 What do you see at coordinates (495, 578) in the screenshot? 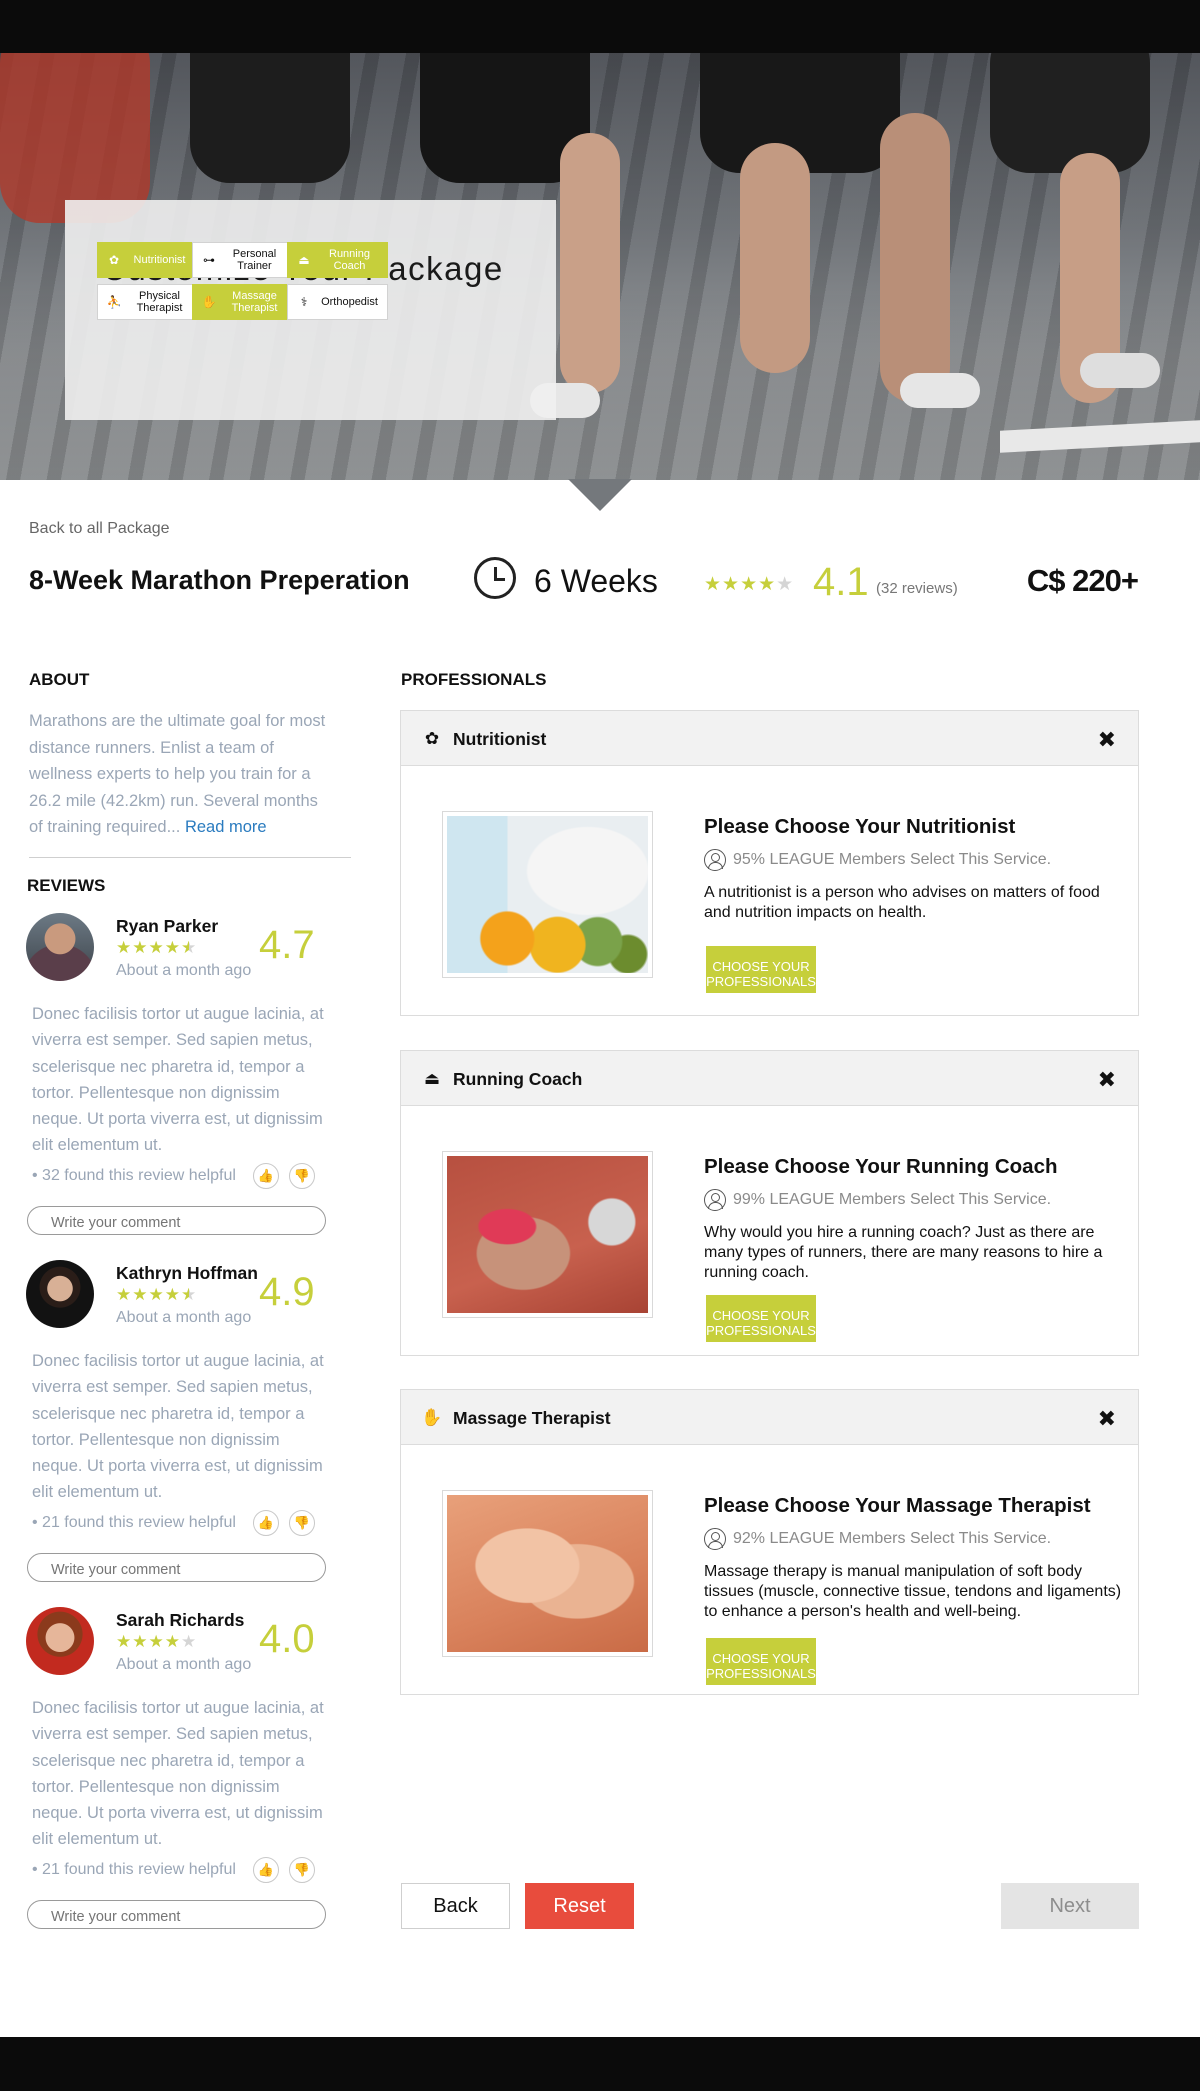
I see `clock-icon` at bounding box center [495, 578].